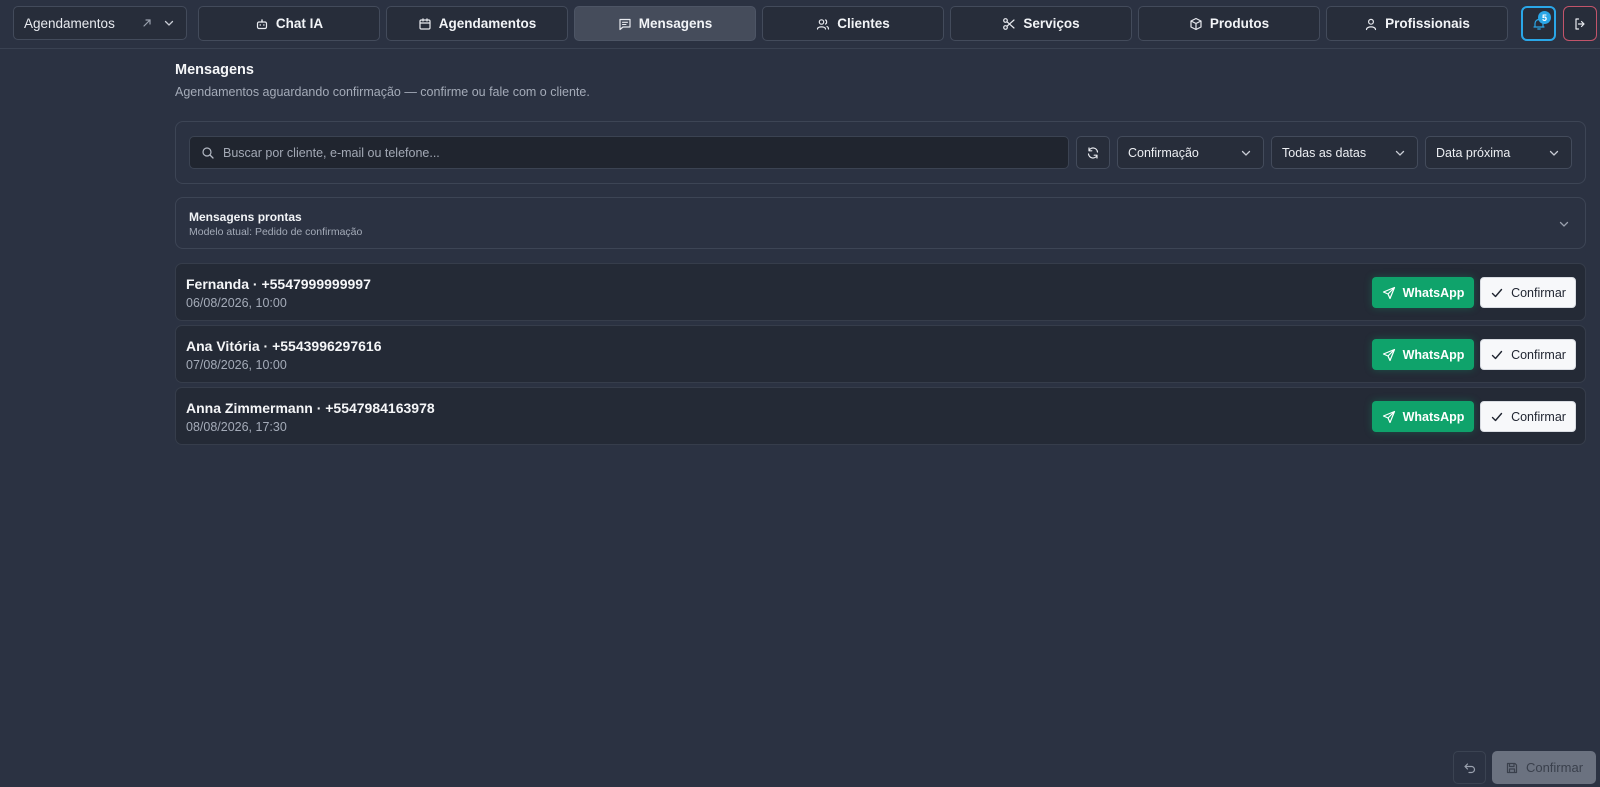 The height and width of the screenshot is (787, 1600). What do you see at coordinates (1051, 23) in the screenshot?
I see `nav-servicos-label: Serviços` at bounding box center [1051, 23].